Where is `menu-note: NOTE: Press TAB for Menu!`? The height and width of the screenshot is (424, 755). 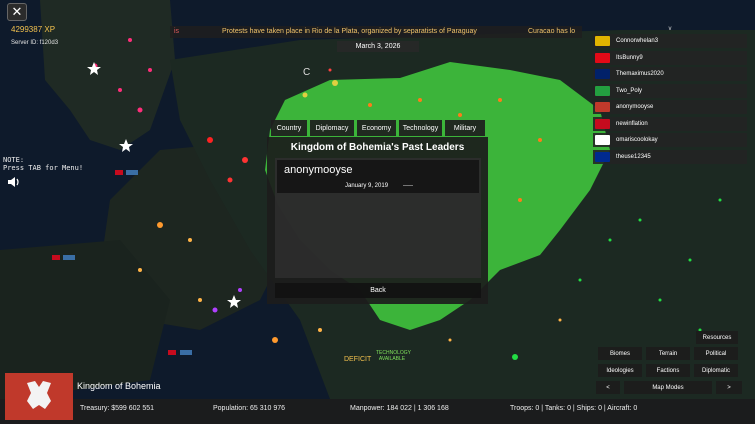
menu-note: NOTE: Press TAB for Menu! is located at coordinates (43, 164).